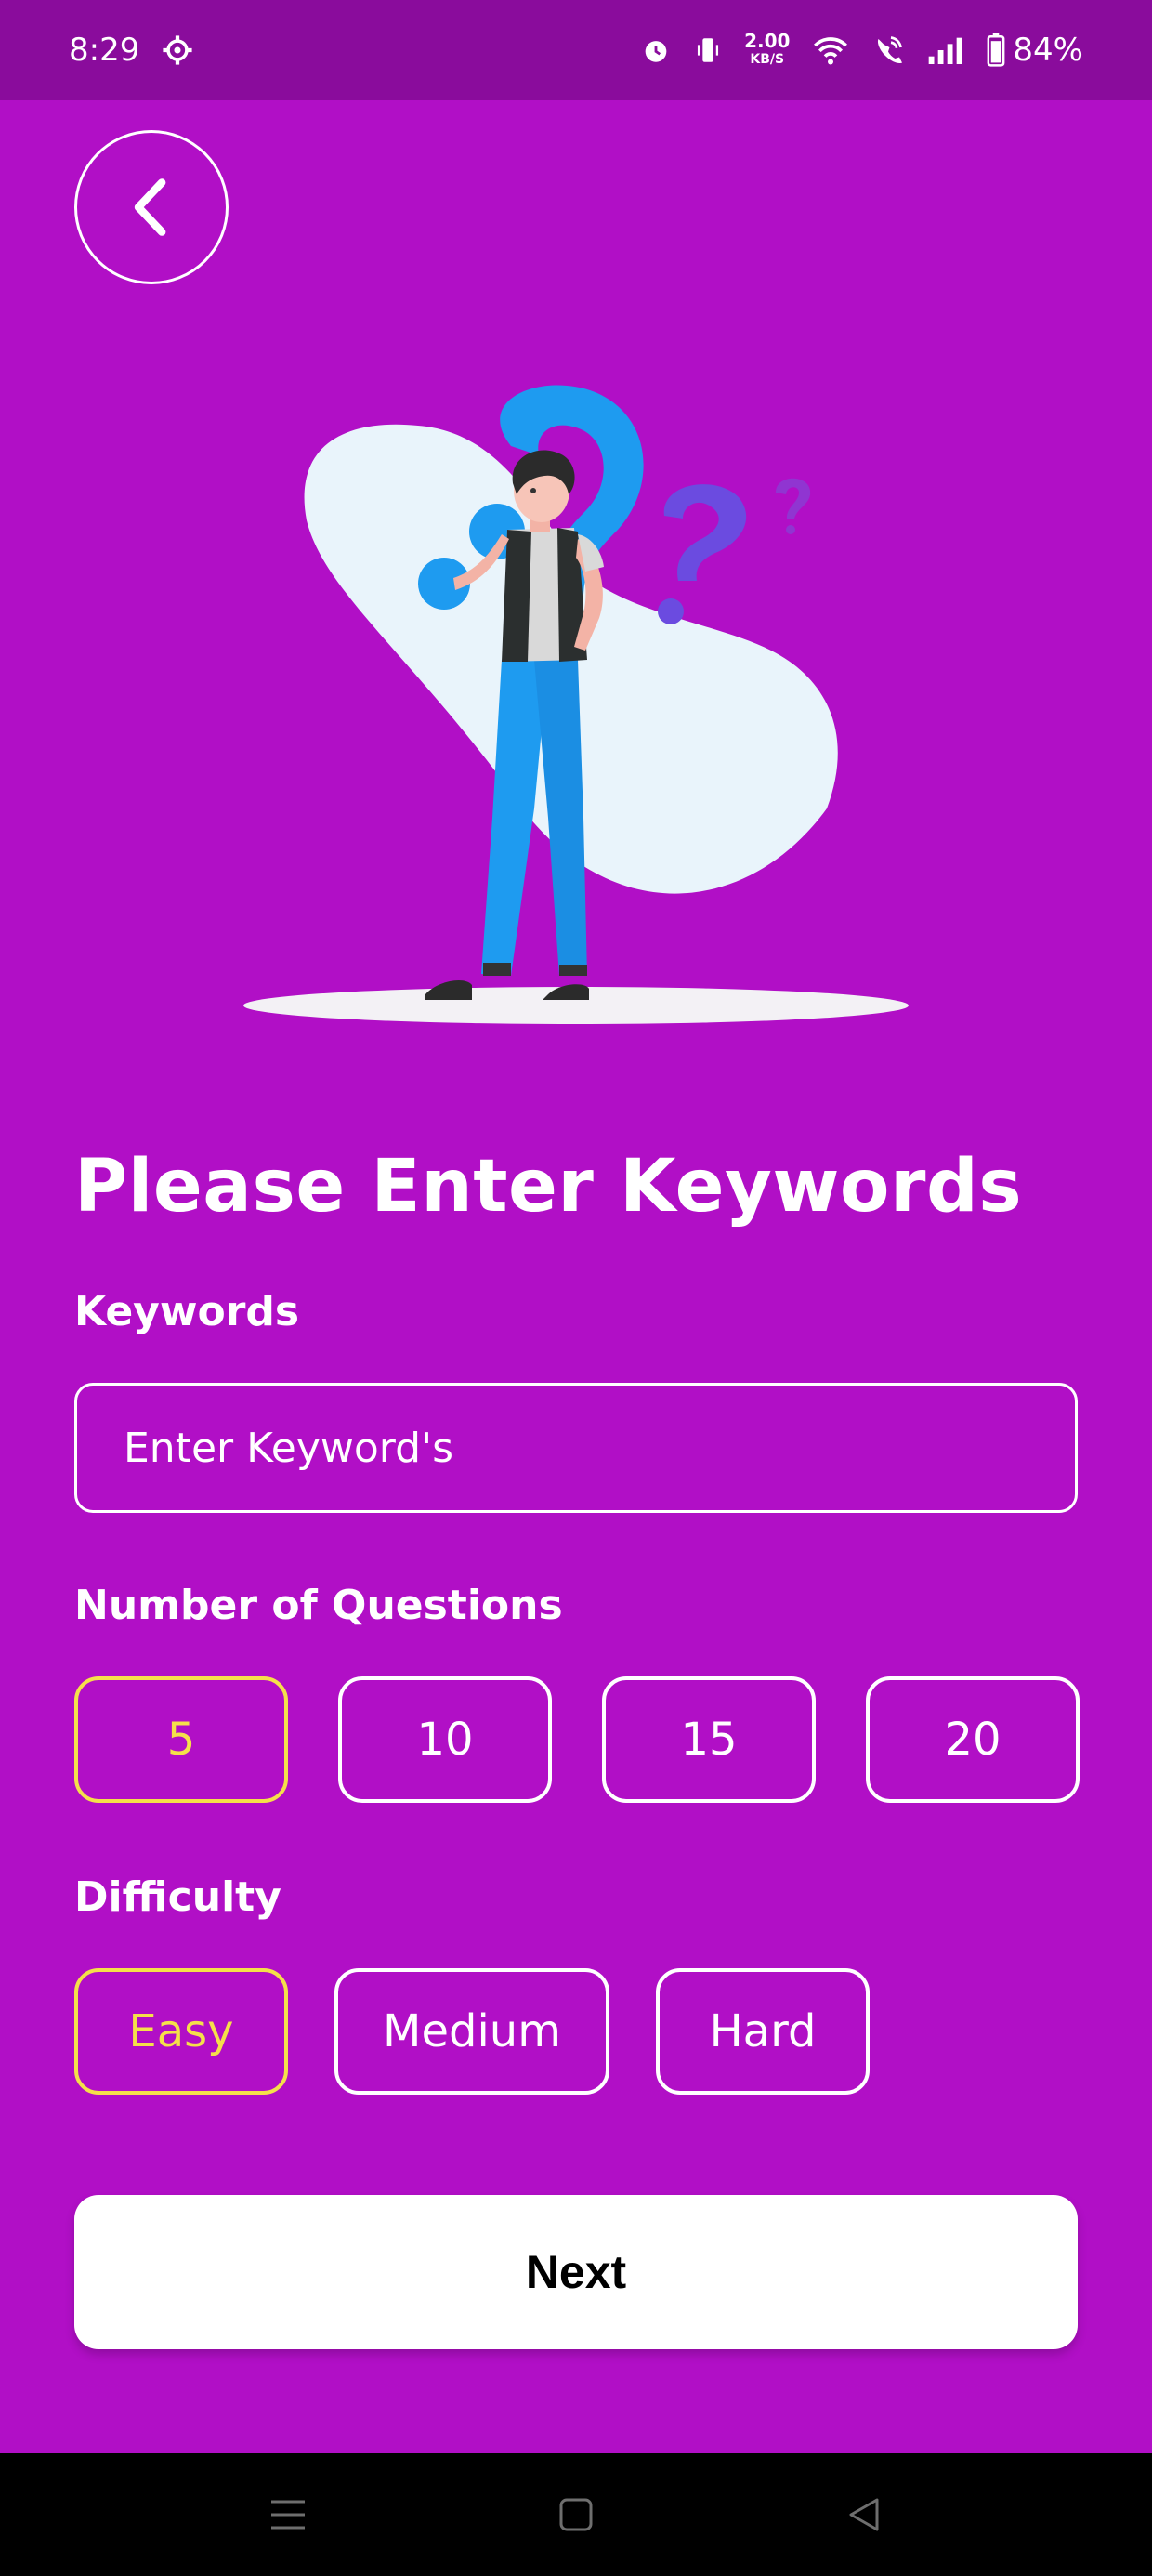 This screenshot has width=1152, height=2576. What do you see at coordinates (288, 2515) in the screenshot?
I see `menu-icon` at bounding box center [288, 2515].